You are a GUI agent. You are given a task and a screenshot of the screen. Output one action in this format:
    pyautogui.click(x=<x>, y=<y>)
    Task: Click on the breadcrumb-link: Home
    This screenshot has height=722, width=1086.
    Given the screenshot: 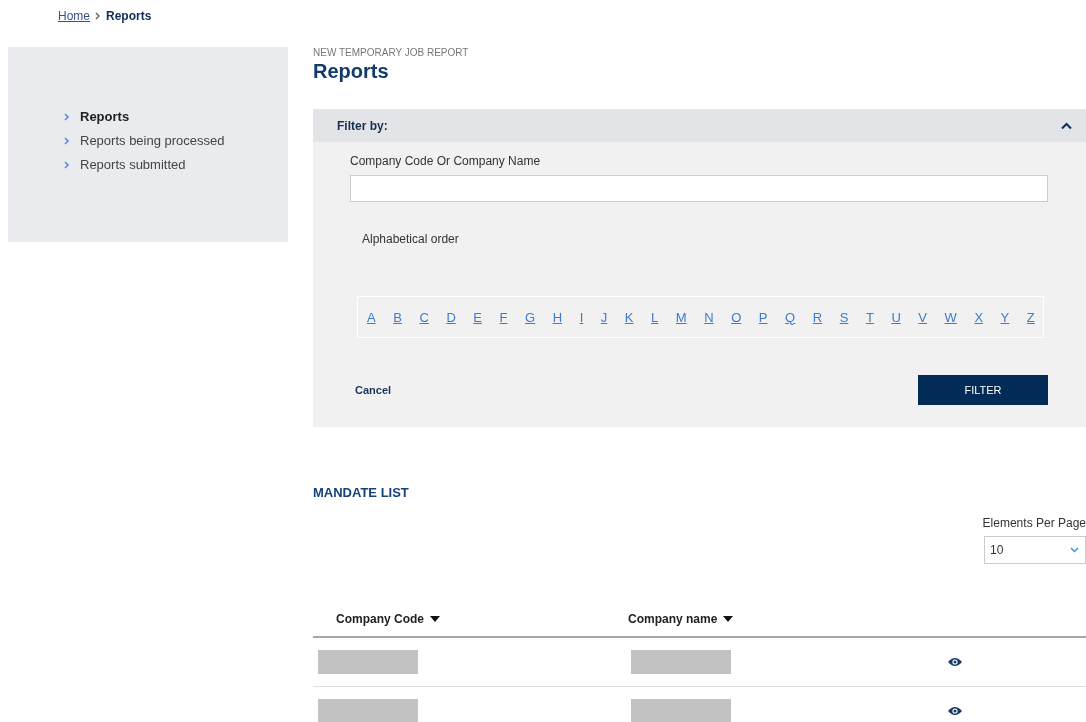 What is the action you would take?
    pyautogui.click(x=74, y=16)
    